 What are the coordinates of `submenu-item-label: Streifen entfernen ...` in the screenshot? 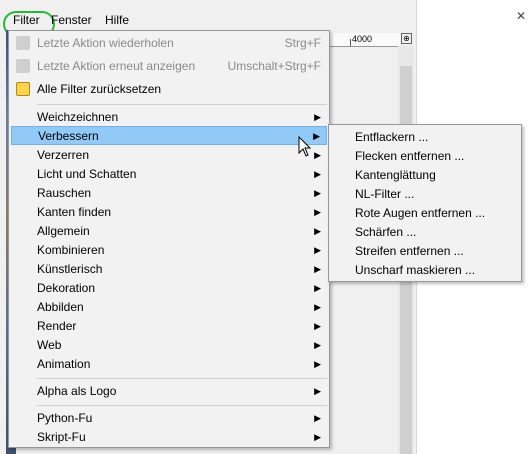 It's located at (409, 251).